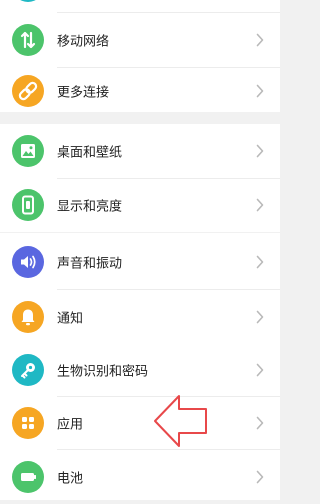 This screenshot has width=320, height=504. What do you see at coordinates (140, 40) in the screenshot?
I see `settings-row-mobile-network: 移动网络` at bounding box center [140, 40].